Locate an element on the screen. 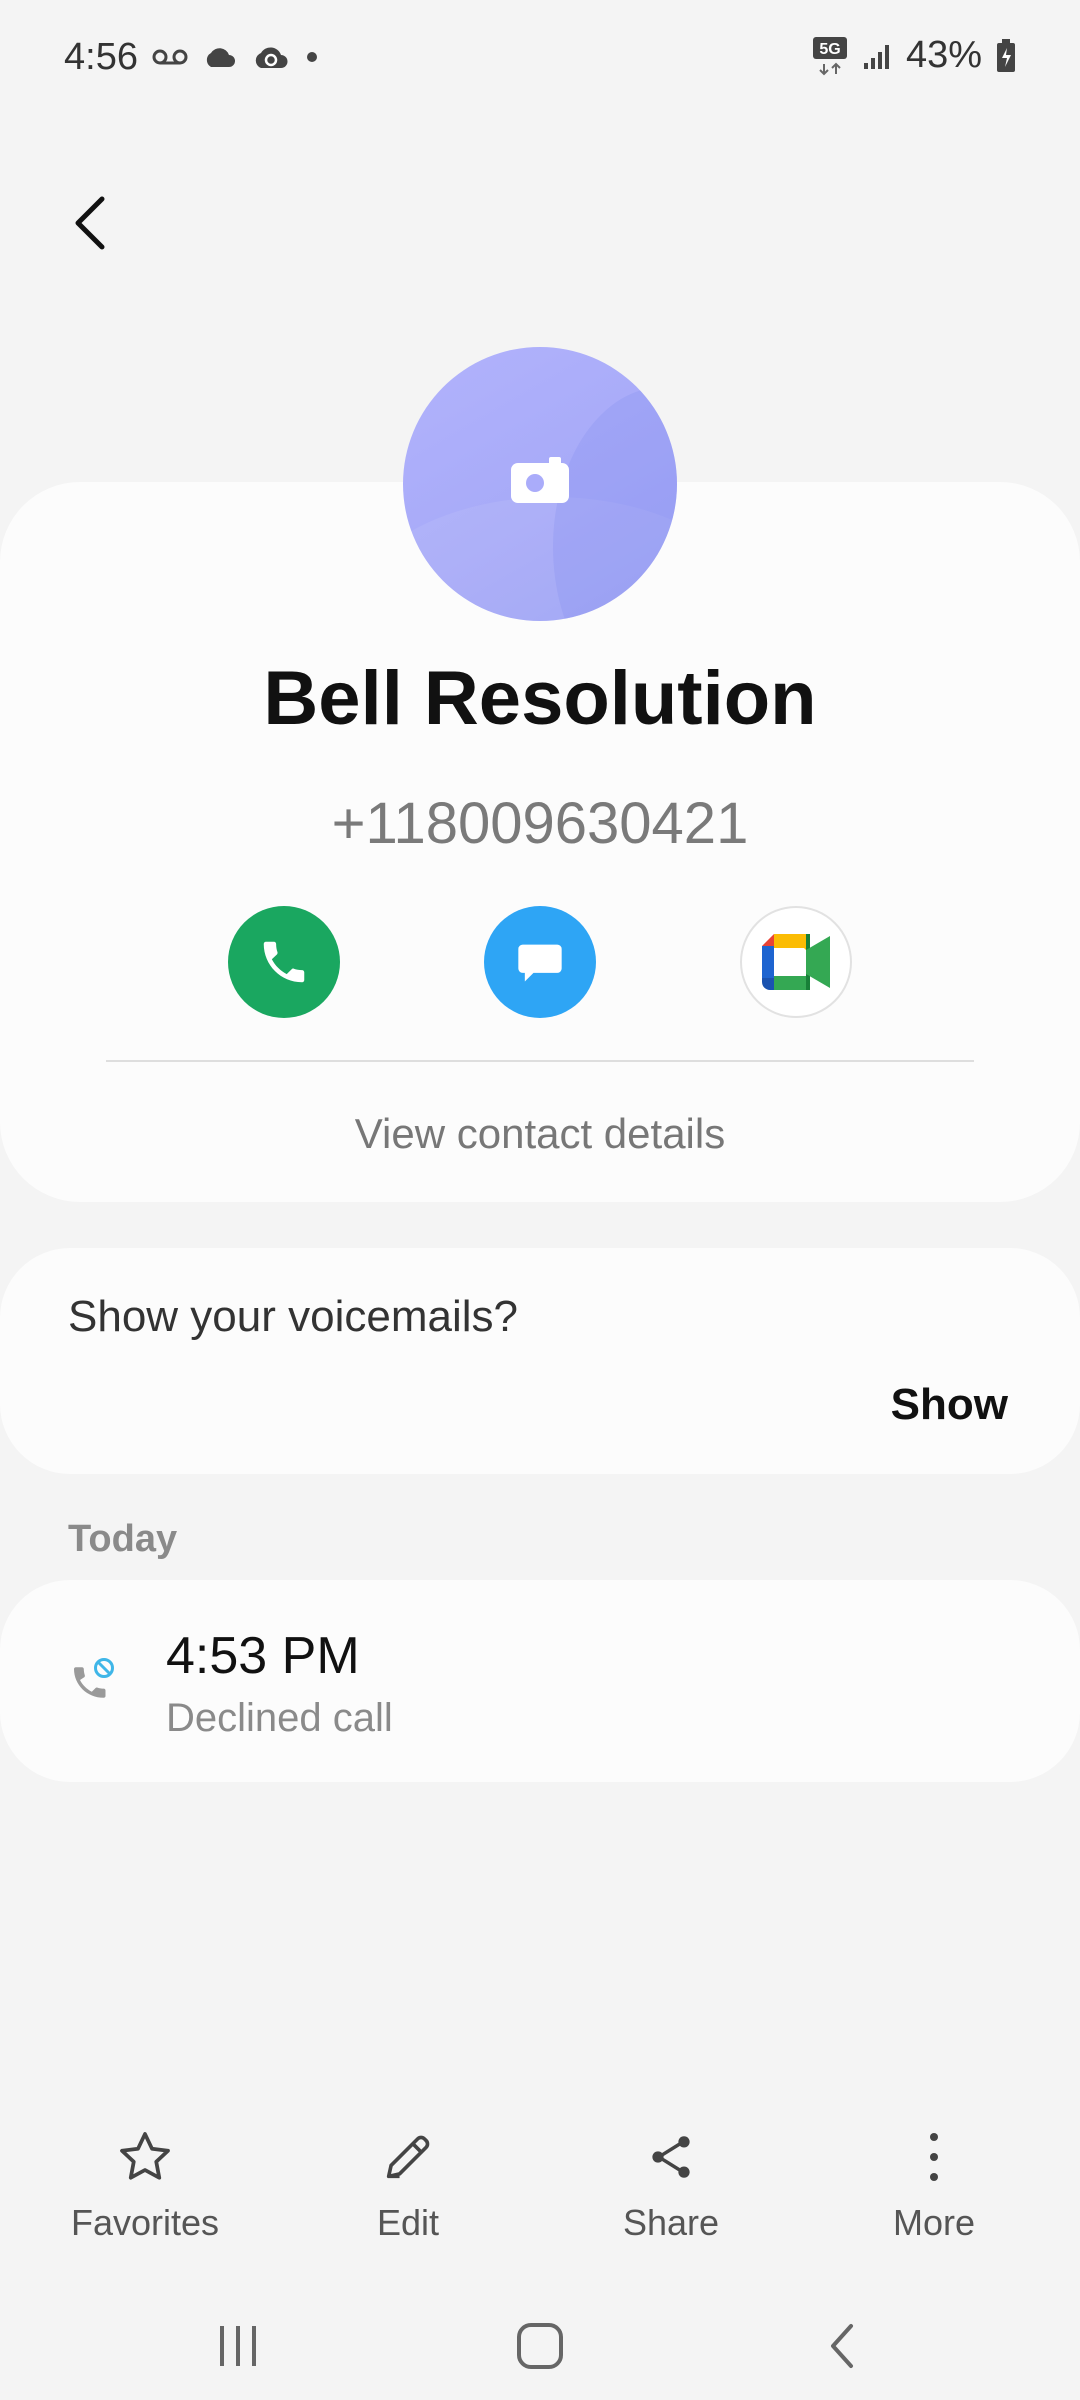 This screenshot has height=2400, width=1080. favorites-button: Favorites is located at coordinates (145, 2182).